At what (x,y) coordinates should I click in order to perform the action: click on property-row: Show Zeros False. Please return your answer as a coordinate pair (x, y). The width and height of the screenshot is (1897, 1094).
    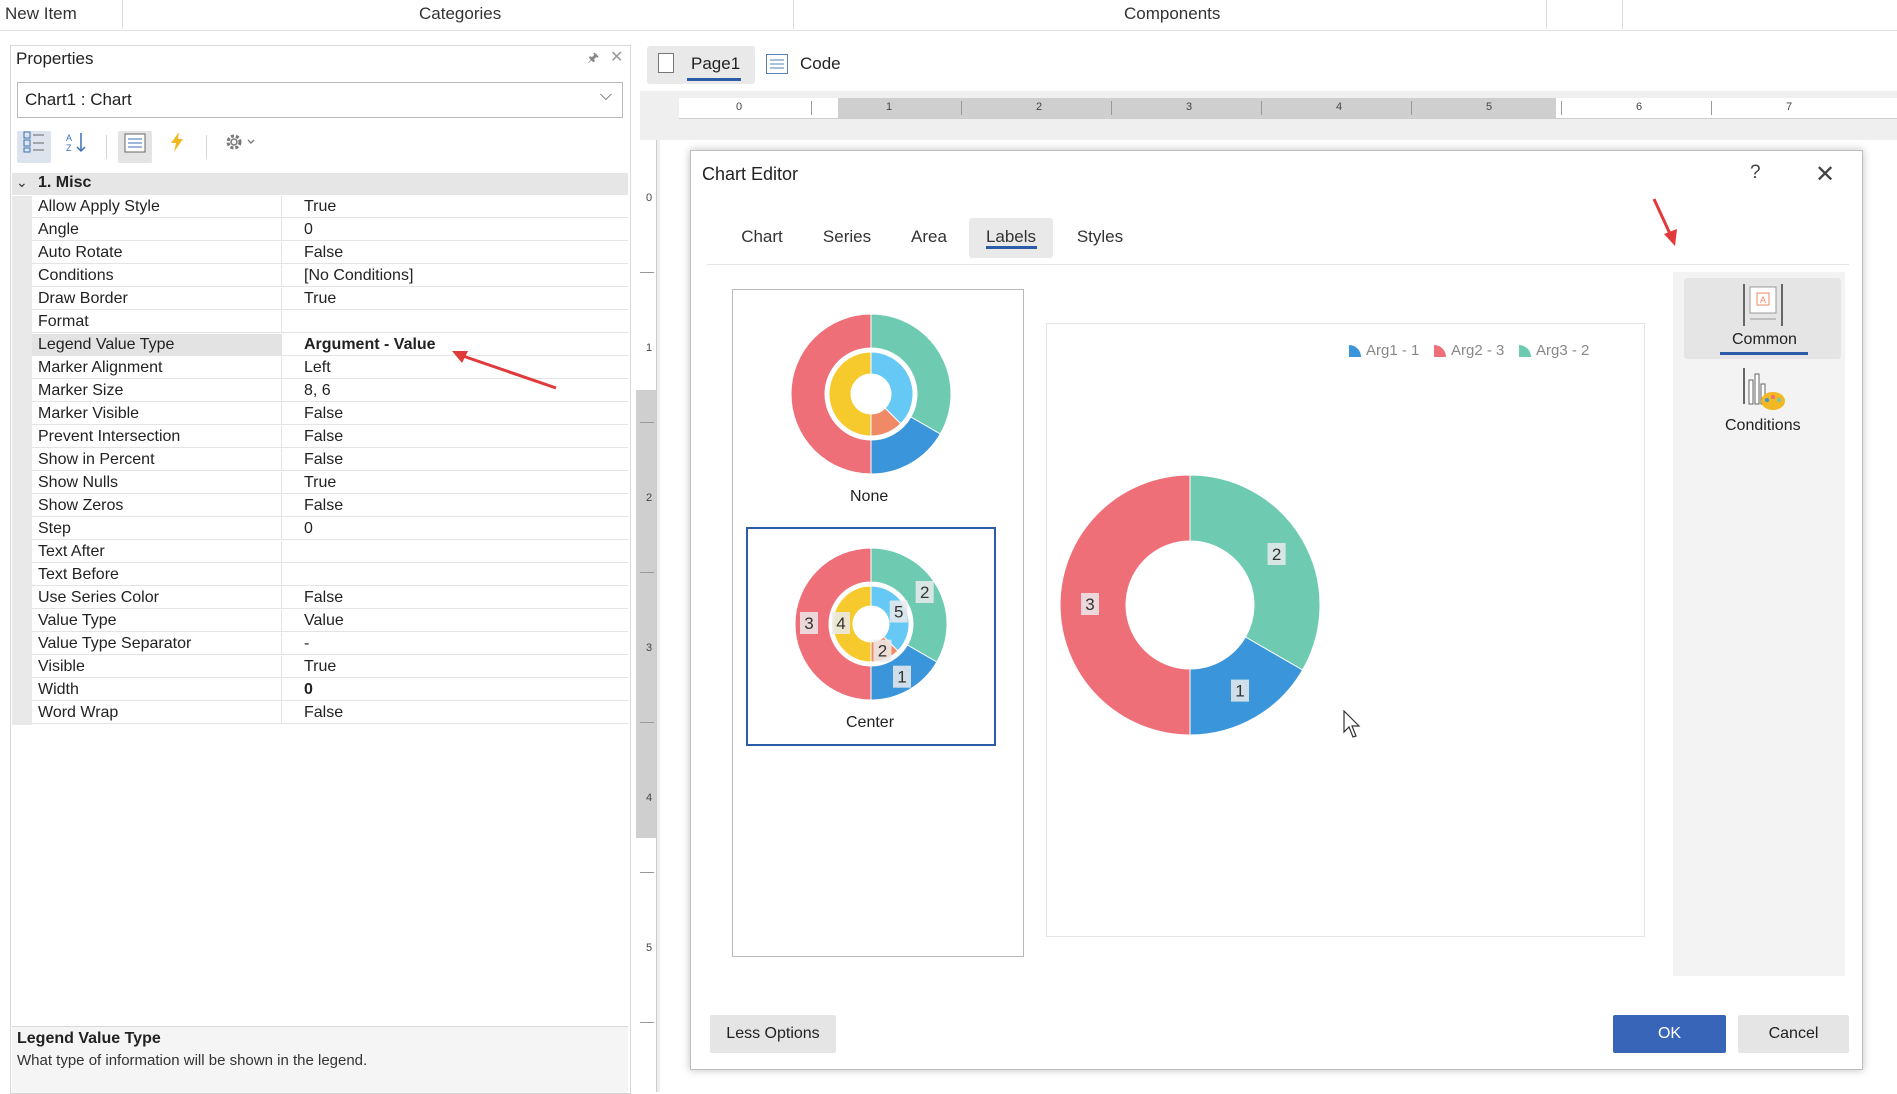
    Looking at the image, I should click on (320, 506).